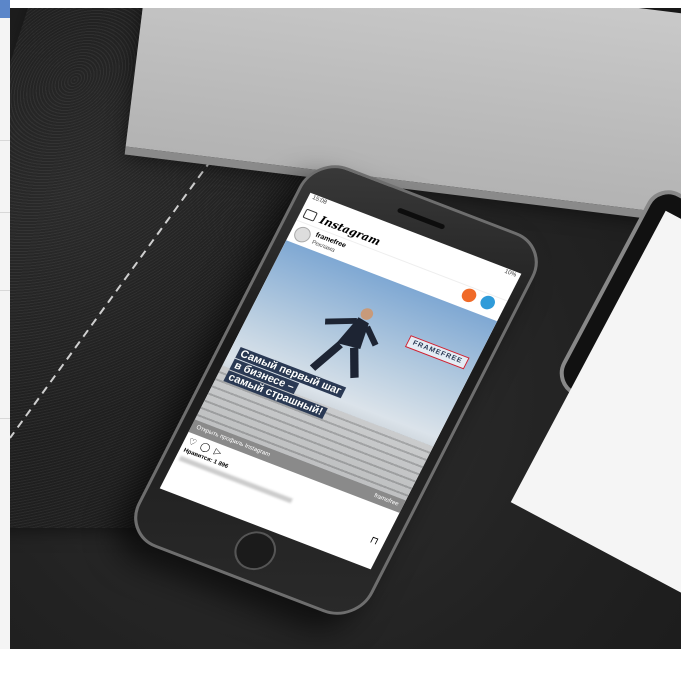  What do you see at coordinates (255, 550) in the screenshot?
I see `home-button` at bounding box center [255, 550].